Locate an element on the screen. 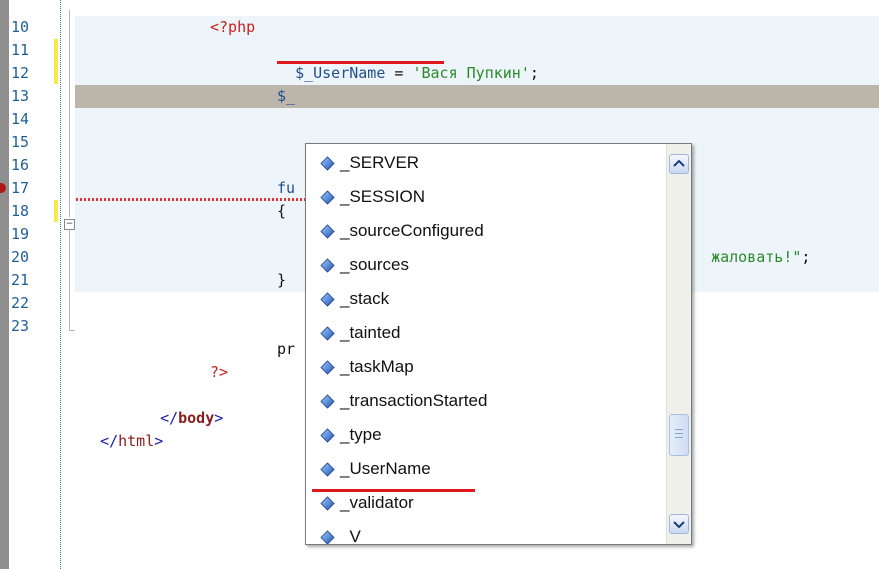  scroll-up-button is located at coordinates (679, 164).